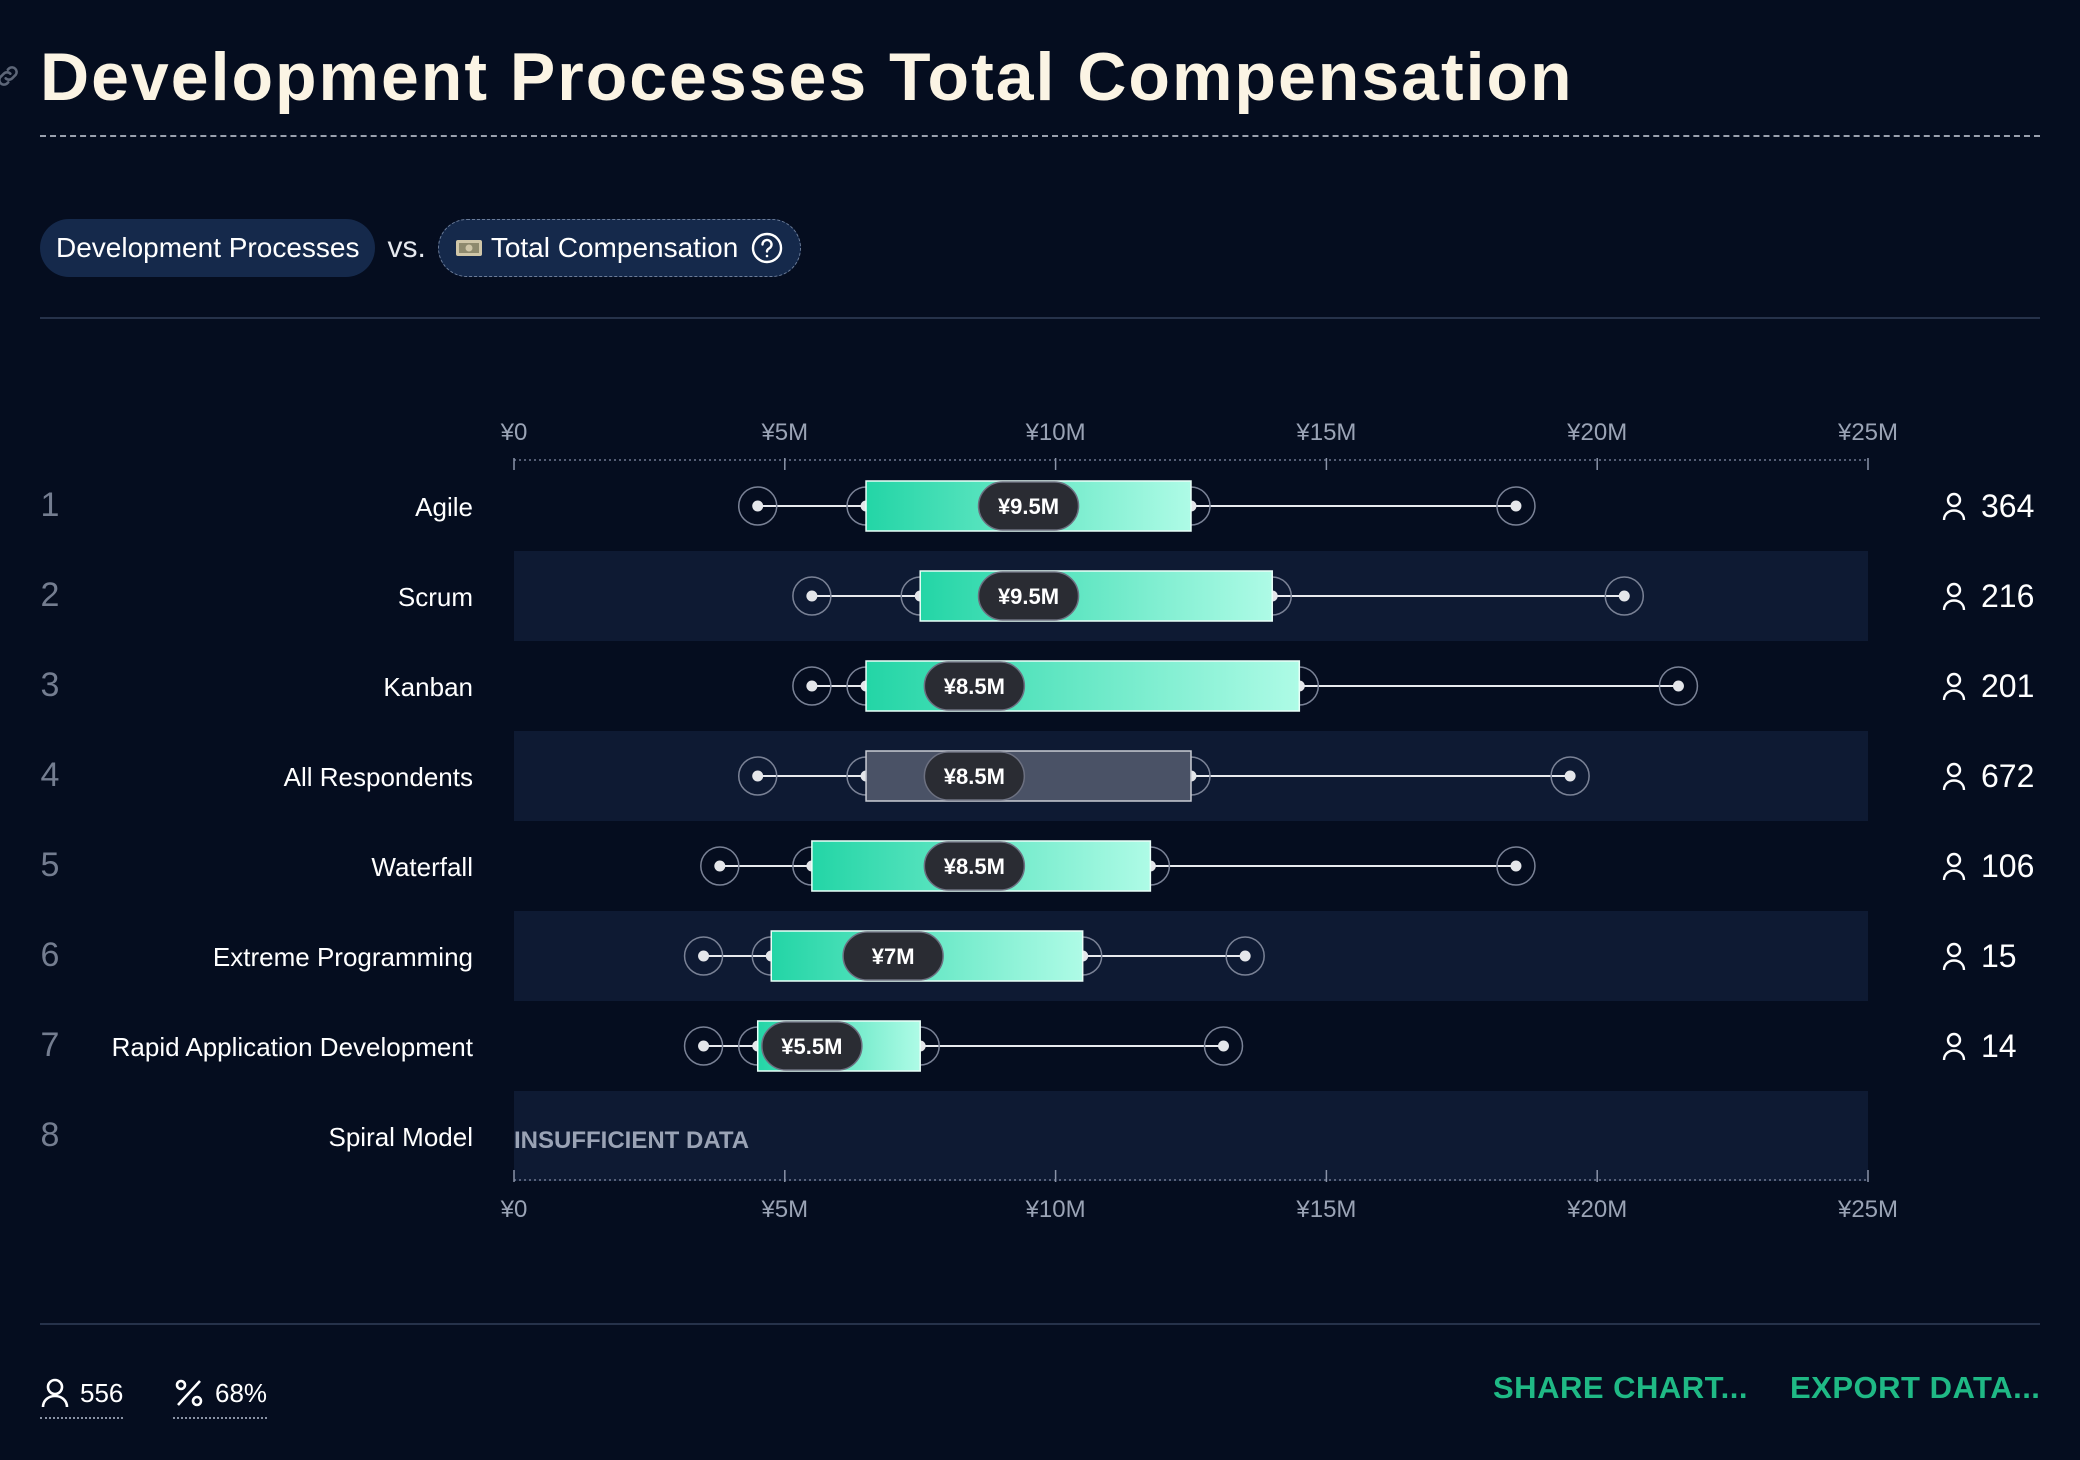 Image resolution: width=2080 pixels, height=1460 pixels. Describe the element at coordinates (50, 595) in the screenshot. I see `row-rank: 2` at that location.